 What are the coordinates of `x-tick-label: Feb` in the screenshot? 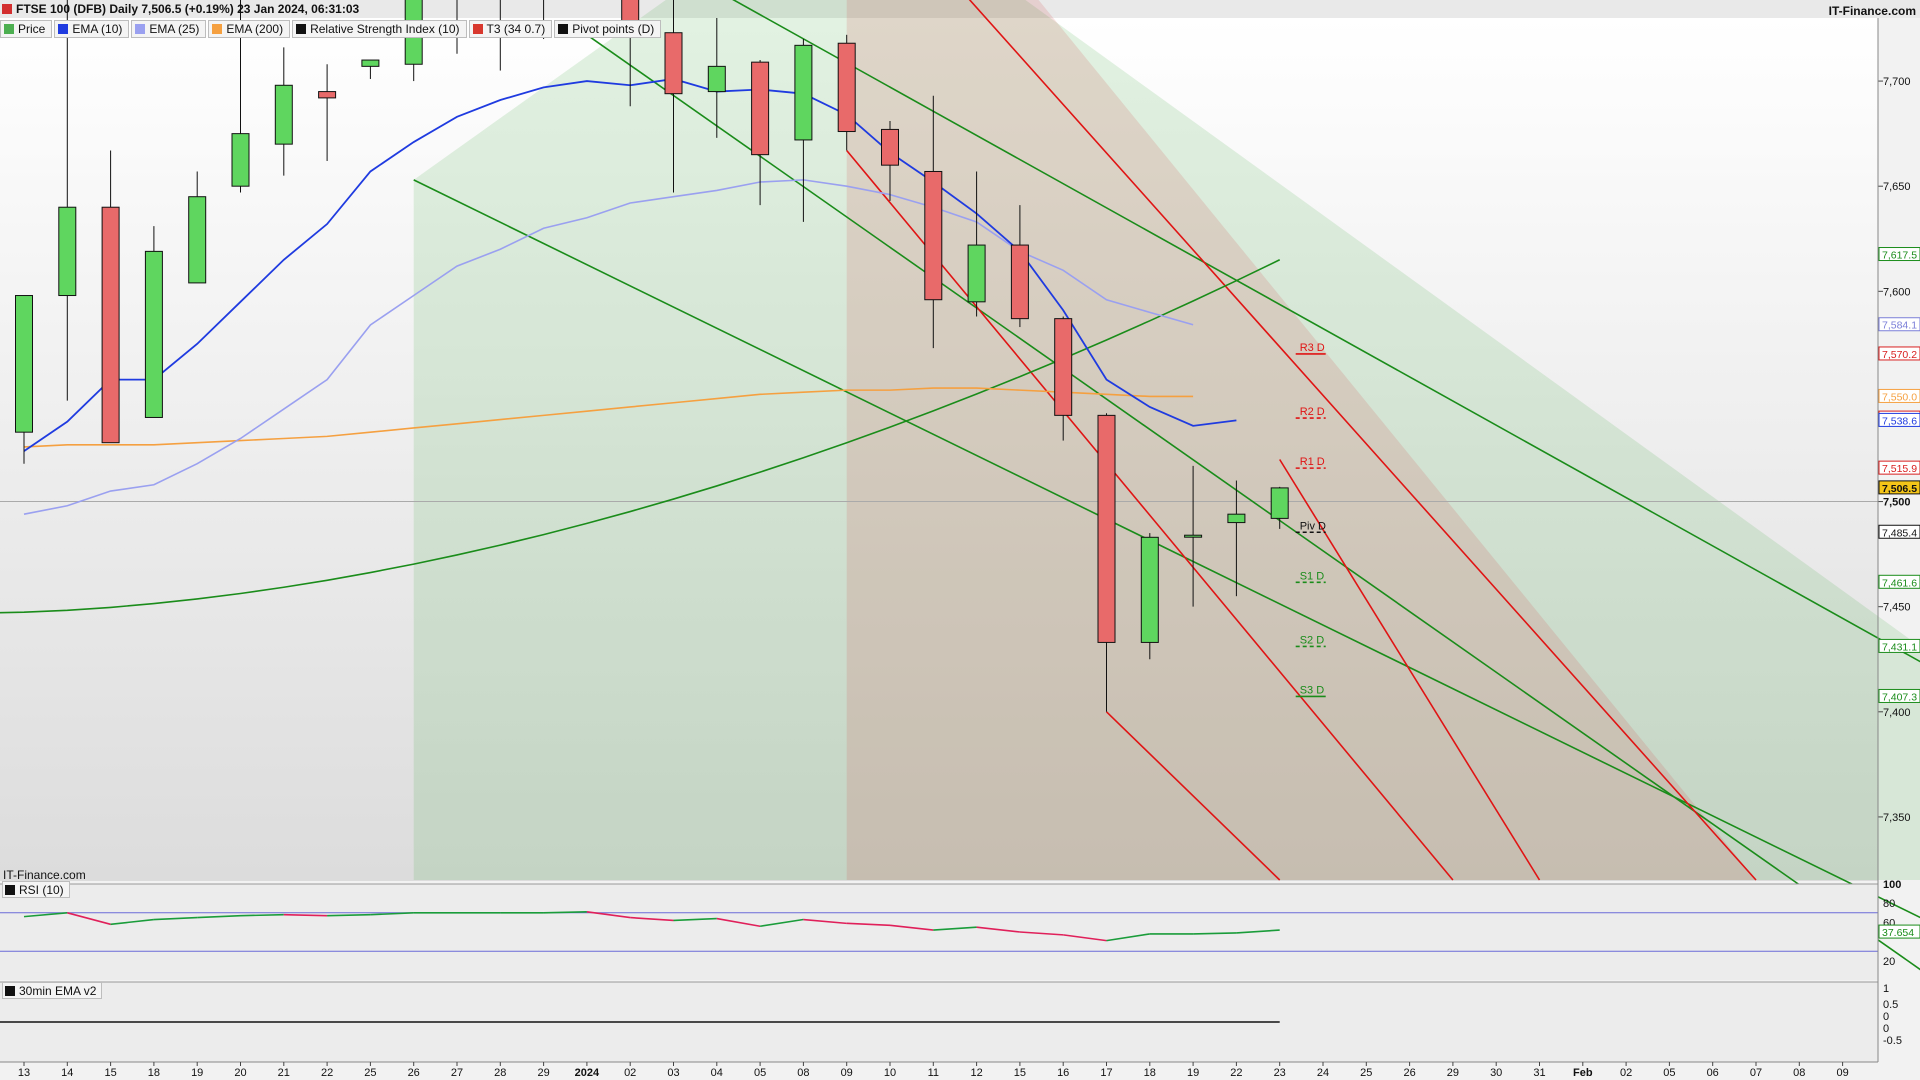 It's located at (1583, 1073).